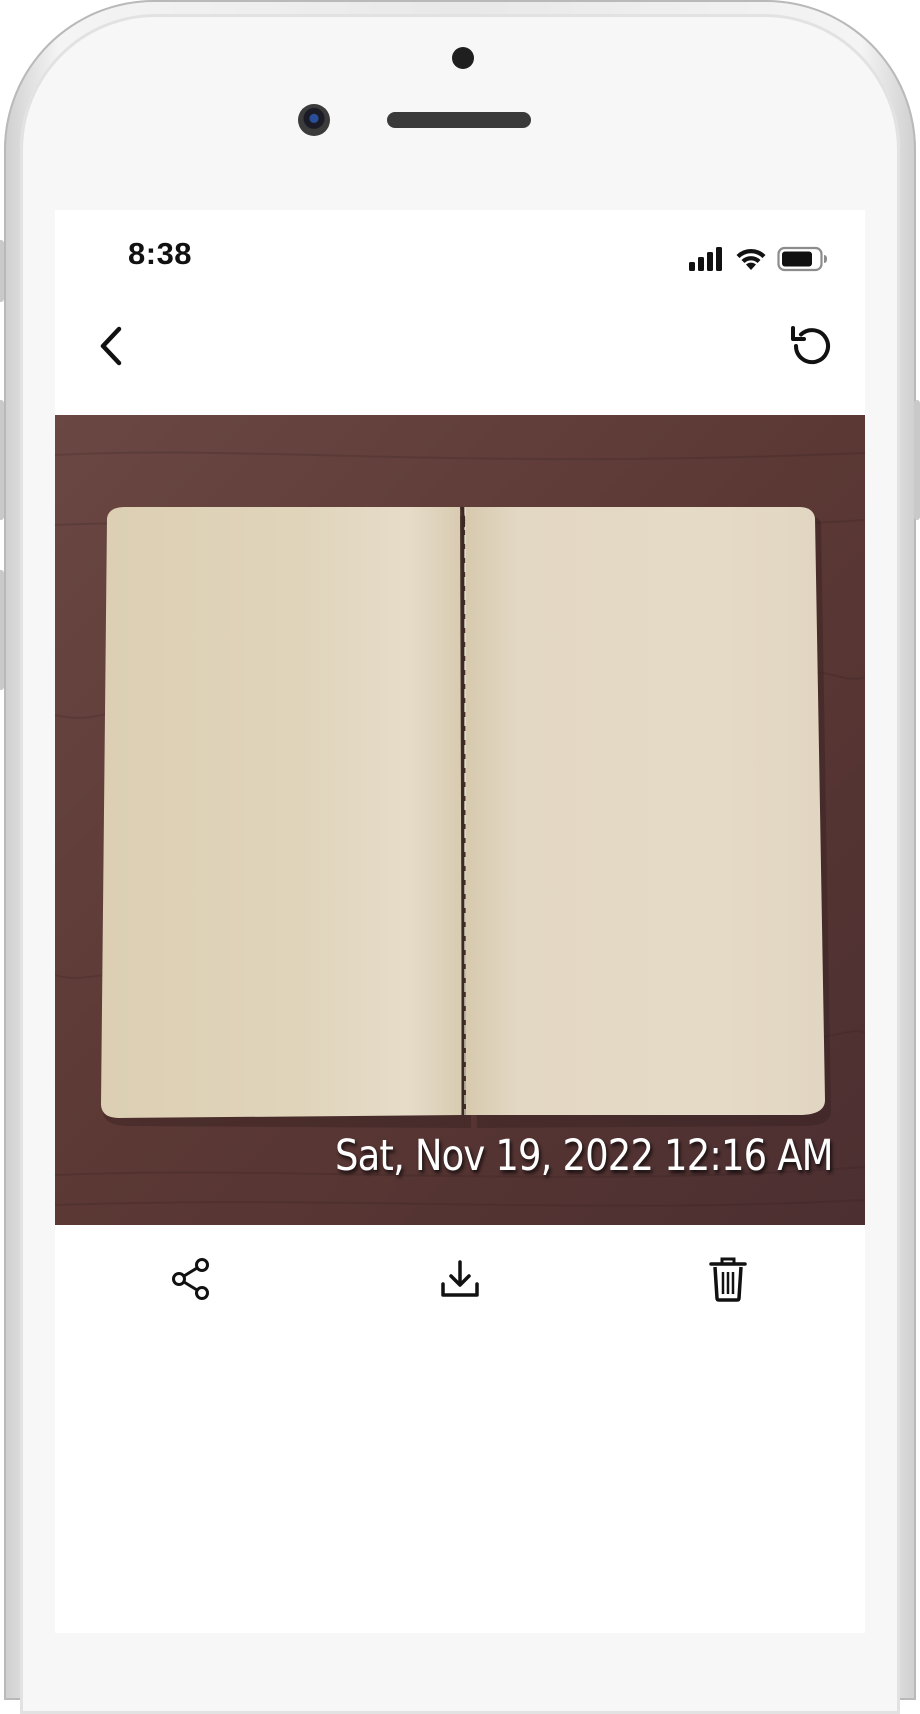  I want to click on share-icon, so click(191, 1281).